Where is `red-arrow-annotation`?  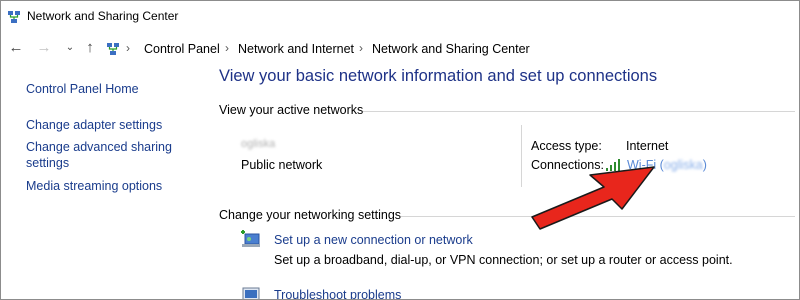 red-arrow-annotation is located at coordinates (593, 198).